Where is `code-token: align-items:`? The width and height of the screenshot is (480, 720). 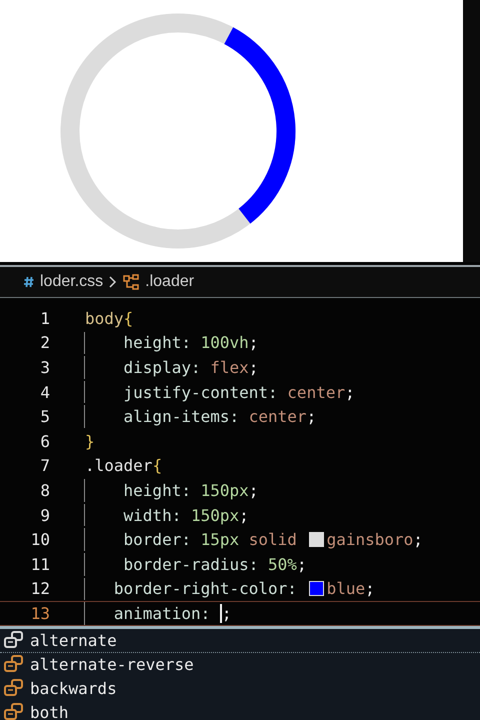
code-token: align-items: is located at coordinates (181, 416).